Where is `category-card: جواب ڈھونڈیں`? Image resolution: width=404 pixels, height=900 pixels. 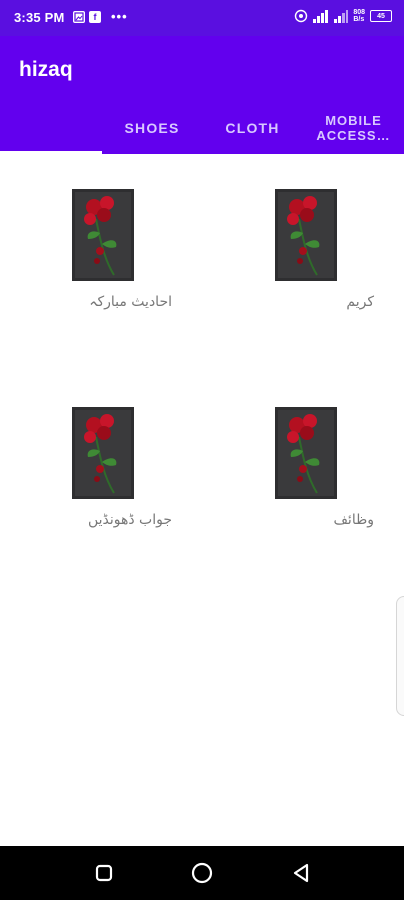
category-card: جواب ڈھونڈیں is located at coordinates (101, 481).